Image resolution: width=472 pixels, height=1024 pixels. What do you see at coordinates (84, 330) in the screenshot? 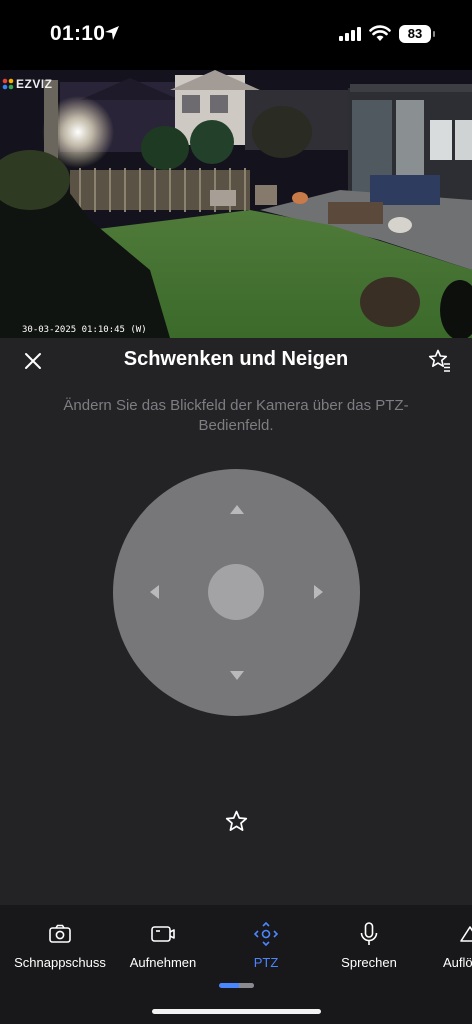
I see `camera-timestamp: 30-03-2025 01:10:45 (W)` at bounding box center [84, 330].